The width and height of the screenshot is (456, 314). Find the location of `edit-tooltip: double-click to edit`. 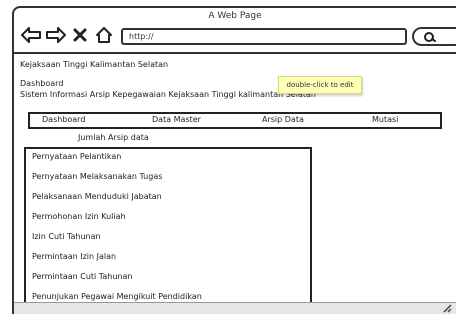

edit-tooltip: double-click to edit is located at coordinates (320, 85).